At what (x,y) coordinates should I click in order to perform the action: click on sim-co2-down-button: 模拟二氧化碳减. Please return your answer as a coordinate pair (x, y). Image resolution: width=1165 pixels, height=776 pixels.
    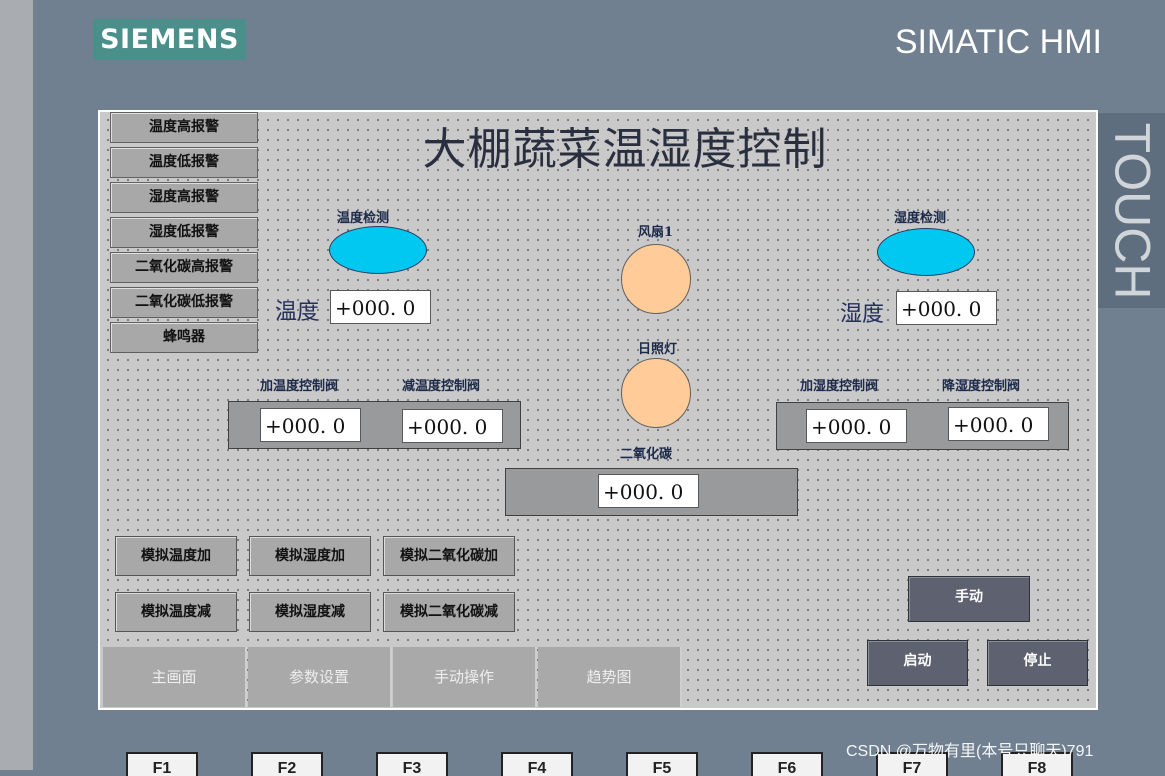
    Looking at the image, I should click on (449, 612).